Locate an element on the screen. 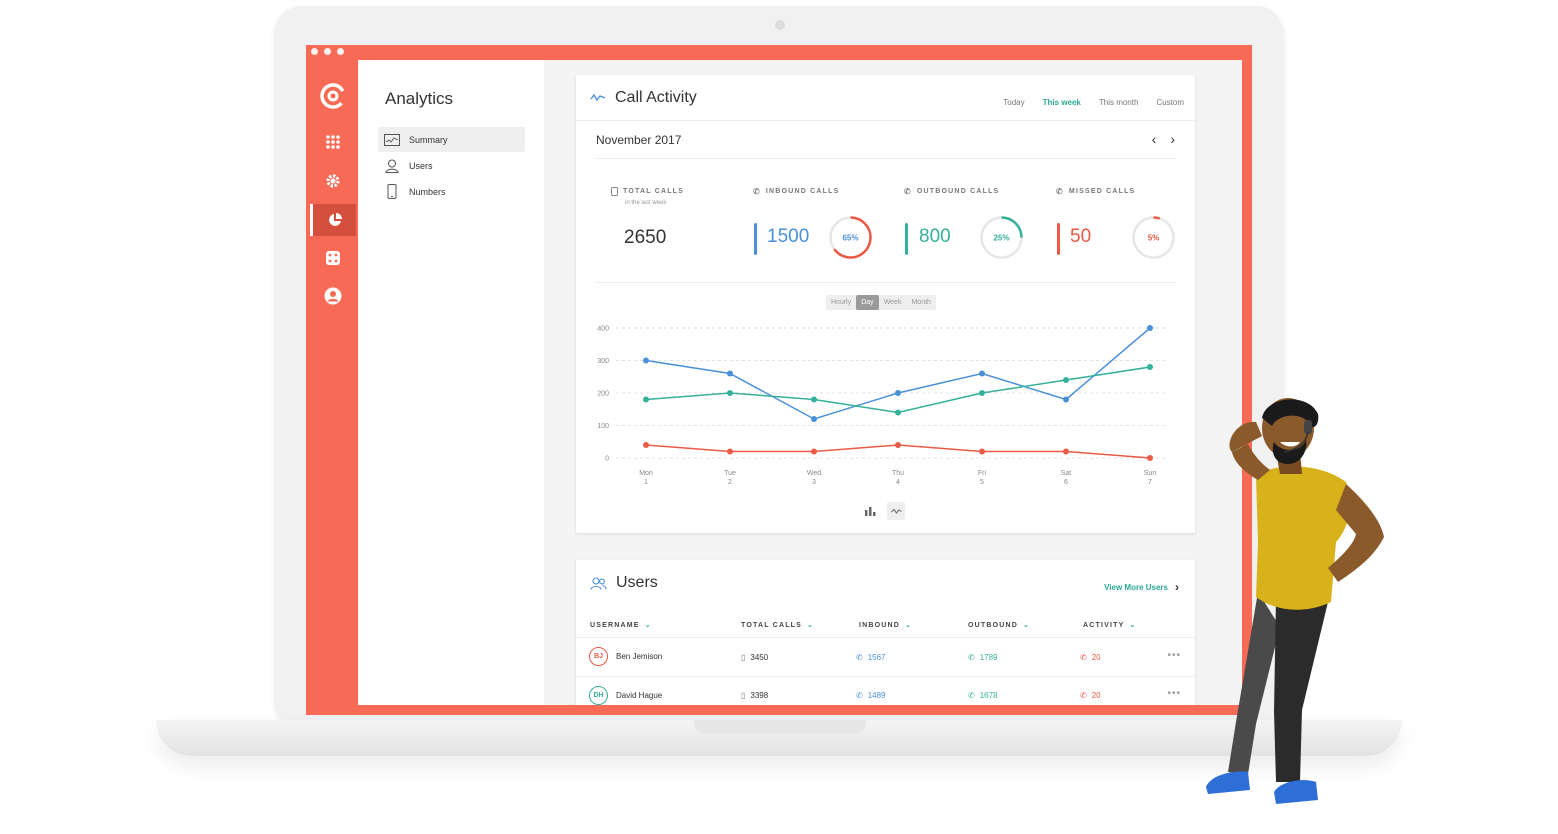 Image resolution: width=1558 pixels, height=834 pixels. inbound-cell: ✆ 1489 is located at coordinates (871, 695).